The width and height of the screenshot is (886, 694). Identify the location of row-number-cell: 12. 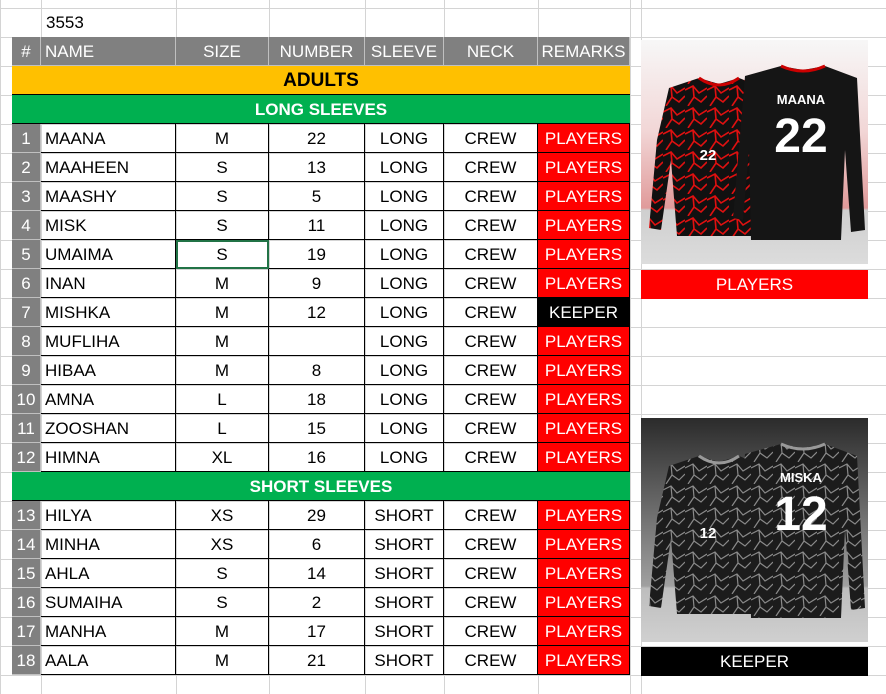
(26, 457).